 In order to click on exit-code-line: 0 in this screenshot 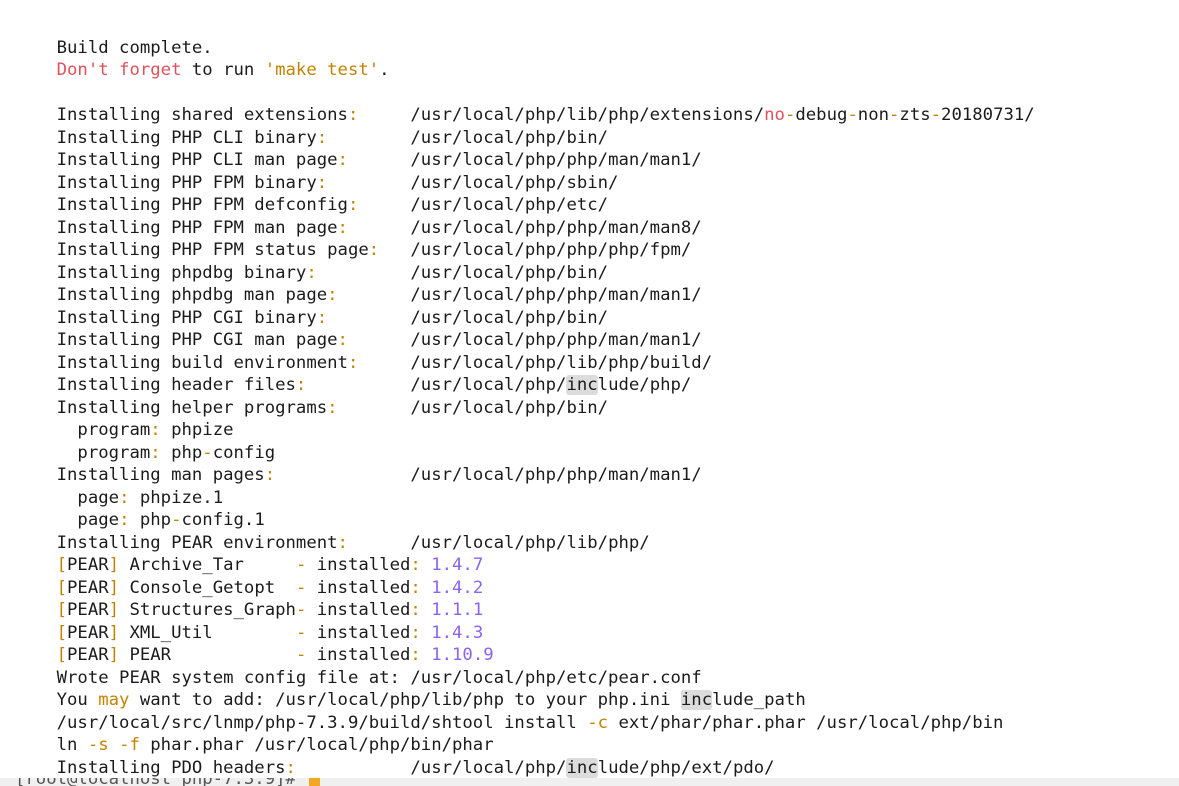, I will do `click(41, 771)`.